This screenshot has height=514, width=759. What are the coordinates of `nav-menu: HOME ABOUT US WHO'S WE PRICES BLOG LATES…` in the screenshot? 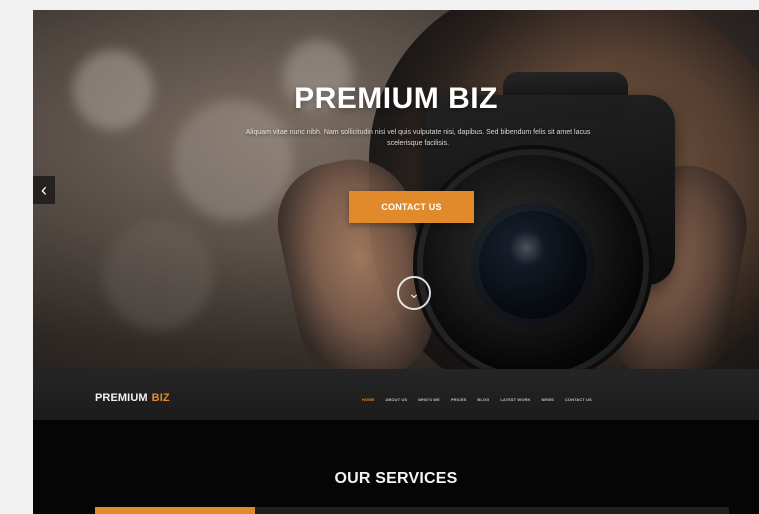 It's located at (477, 399).